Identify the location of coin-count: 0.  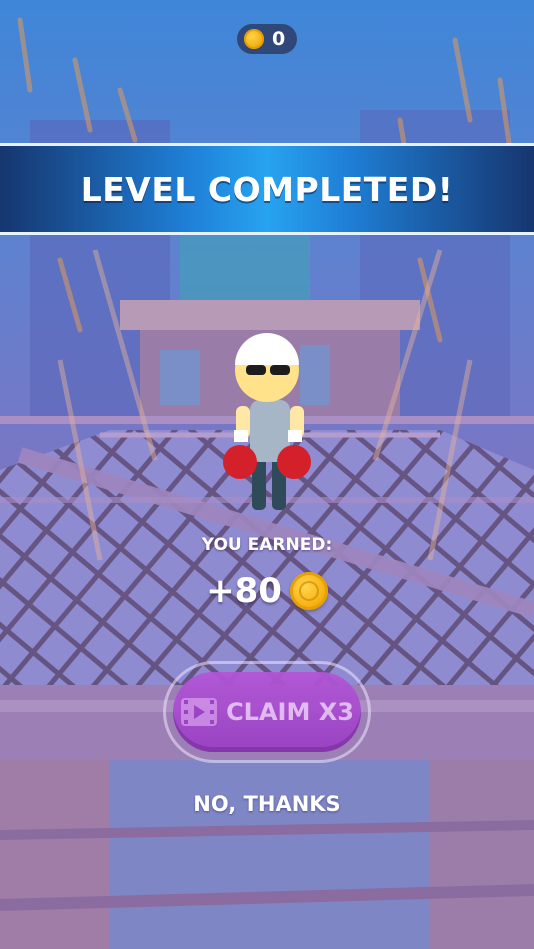
(279, 39).